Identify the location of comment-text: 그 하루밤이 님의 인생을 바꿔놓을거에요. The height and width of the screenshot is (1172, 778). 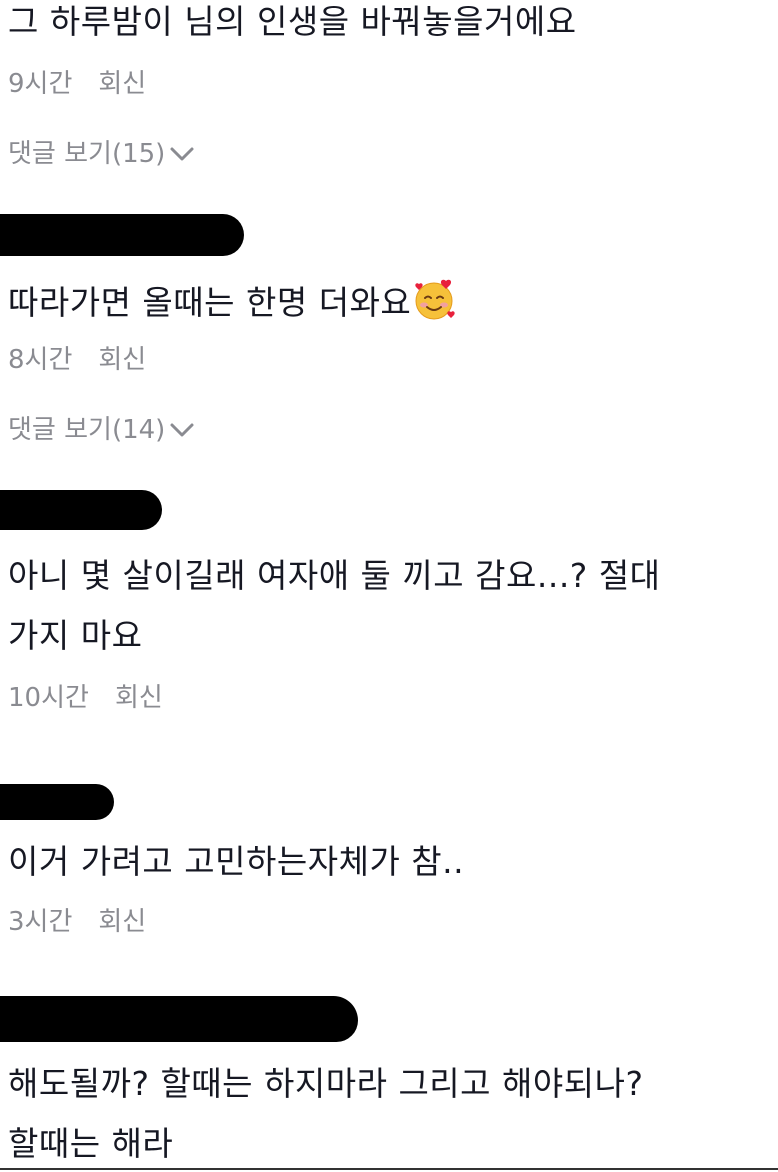
(292, 21).